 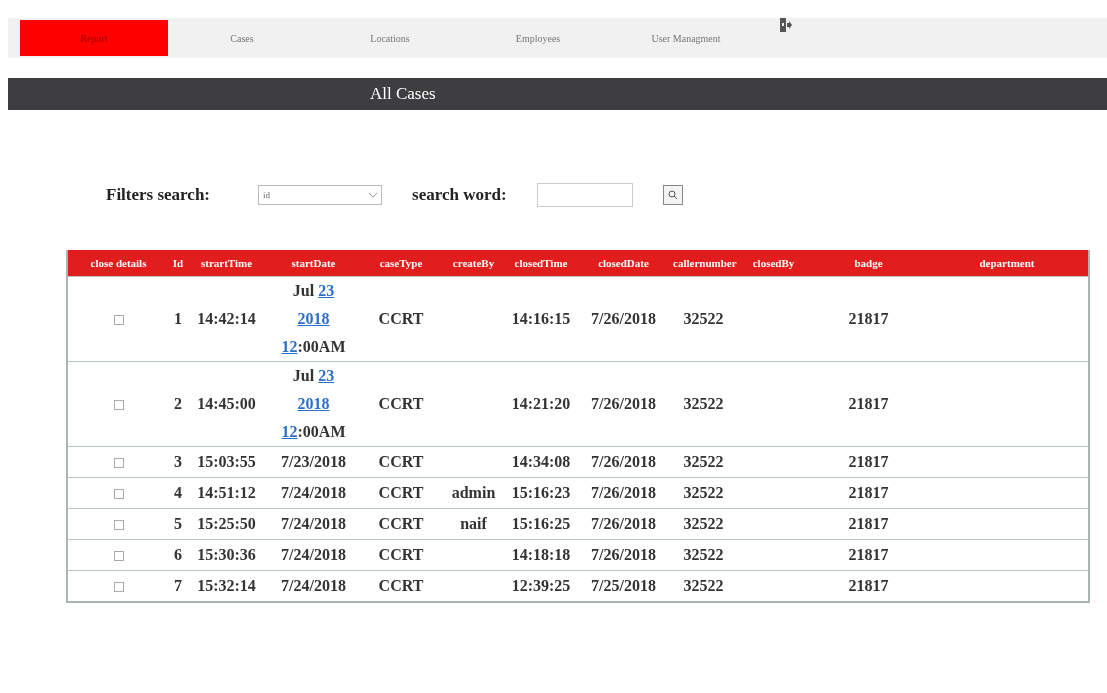 What do you see at coordinates (541, 461) in the screenshot?
I see `table-cell: 14:34:08` at bounding box center [541, 461].